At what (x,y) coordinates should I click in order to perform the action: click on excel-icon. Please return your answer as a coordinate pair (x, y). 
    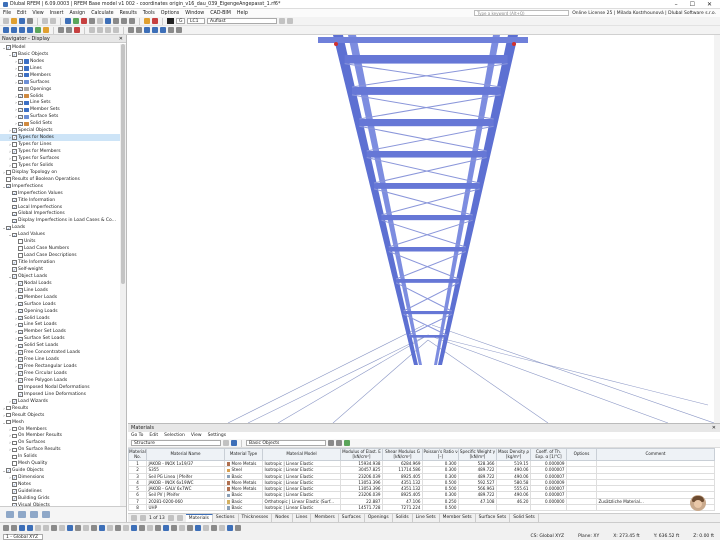
    Looking at the image, I should click on (347, 443).